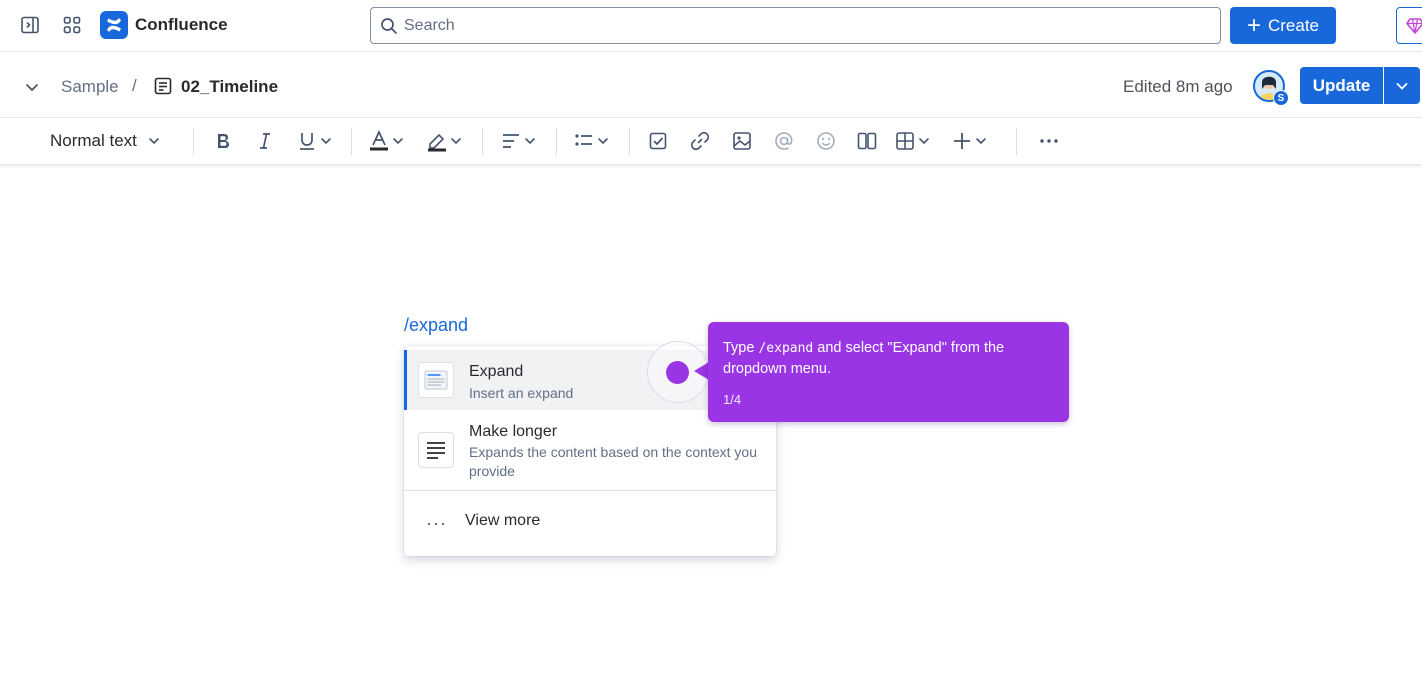 The image size is (1422, 688). Describe the element at coordinates (437, 142) in the screenshot. I see `highlight-icon` at that location.